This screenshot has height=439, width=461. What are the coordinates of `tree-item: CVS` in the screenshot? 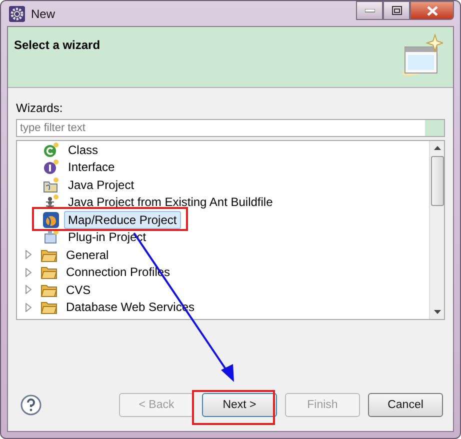 It's located at (78, 289).